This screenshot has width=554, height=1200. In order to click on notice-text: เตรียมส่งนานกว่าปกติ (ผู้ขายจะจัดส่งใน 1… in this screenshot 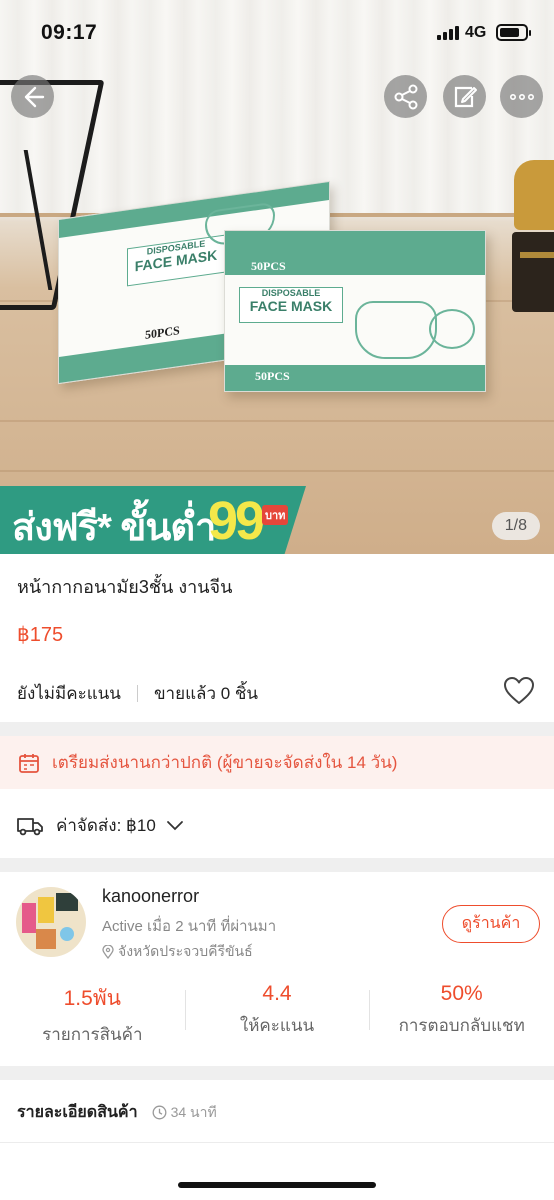, I will do `click(225, 762)`.